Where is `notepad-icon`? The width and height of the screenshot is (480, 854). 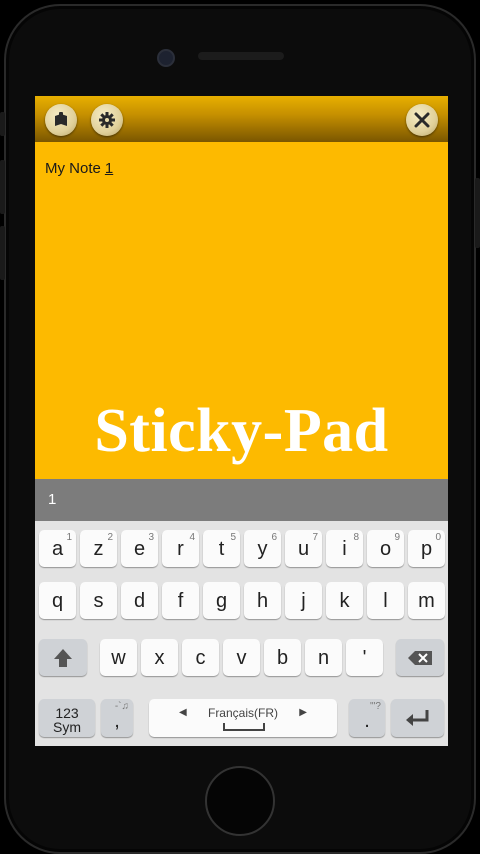
notepad-icon is located at coordinates (61, 119).